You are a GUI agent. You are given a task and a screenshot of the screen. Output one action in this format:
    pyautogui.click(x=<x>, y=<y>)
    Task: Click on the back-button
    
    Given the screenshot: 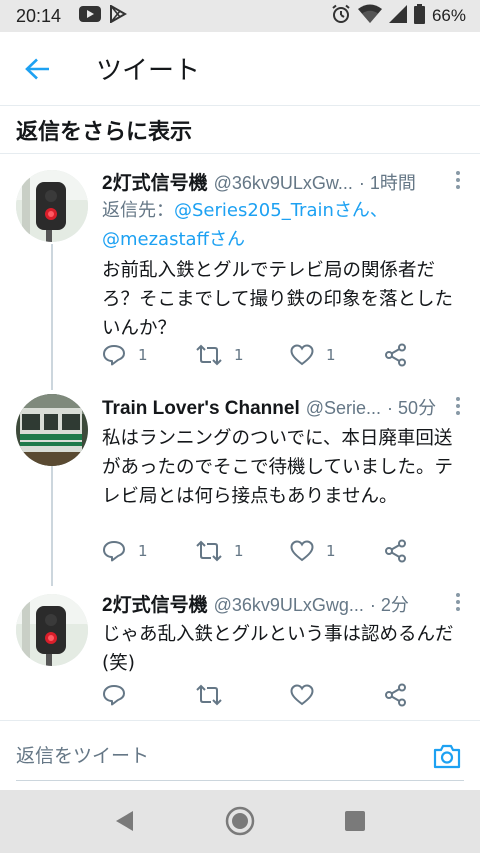 What is the action you would take?
    pyautogui.click(x=38, y=69)
    